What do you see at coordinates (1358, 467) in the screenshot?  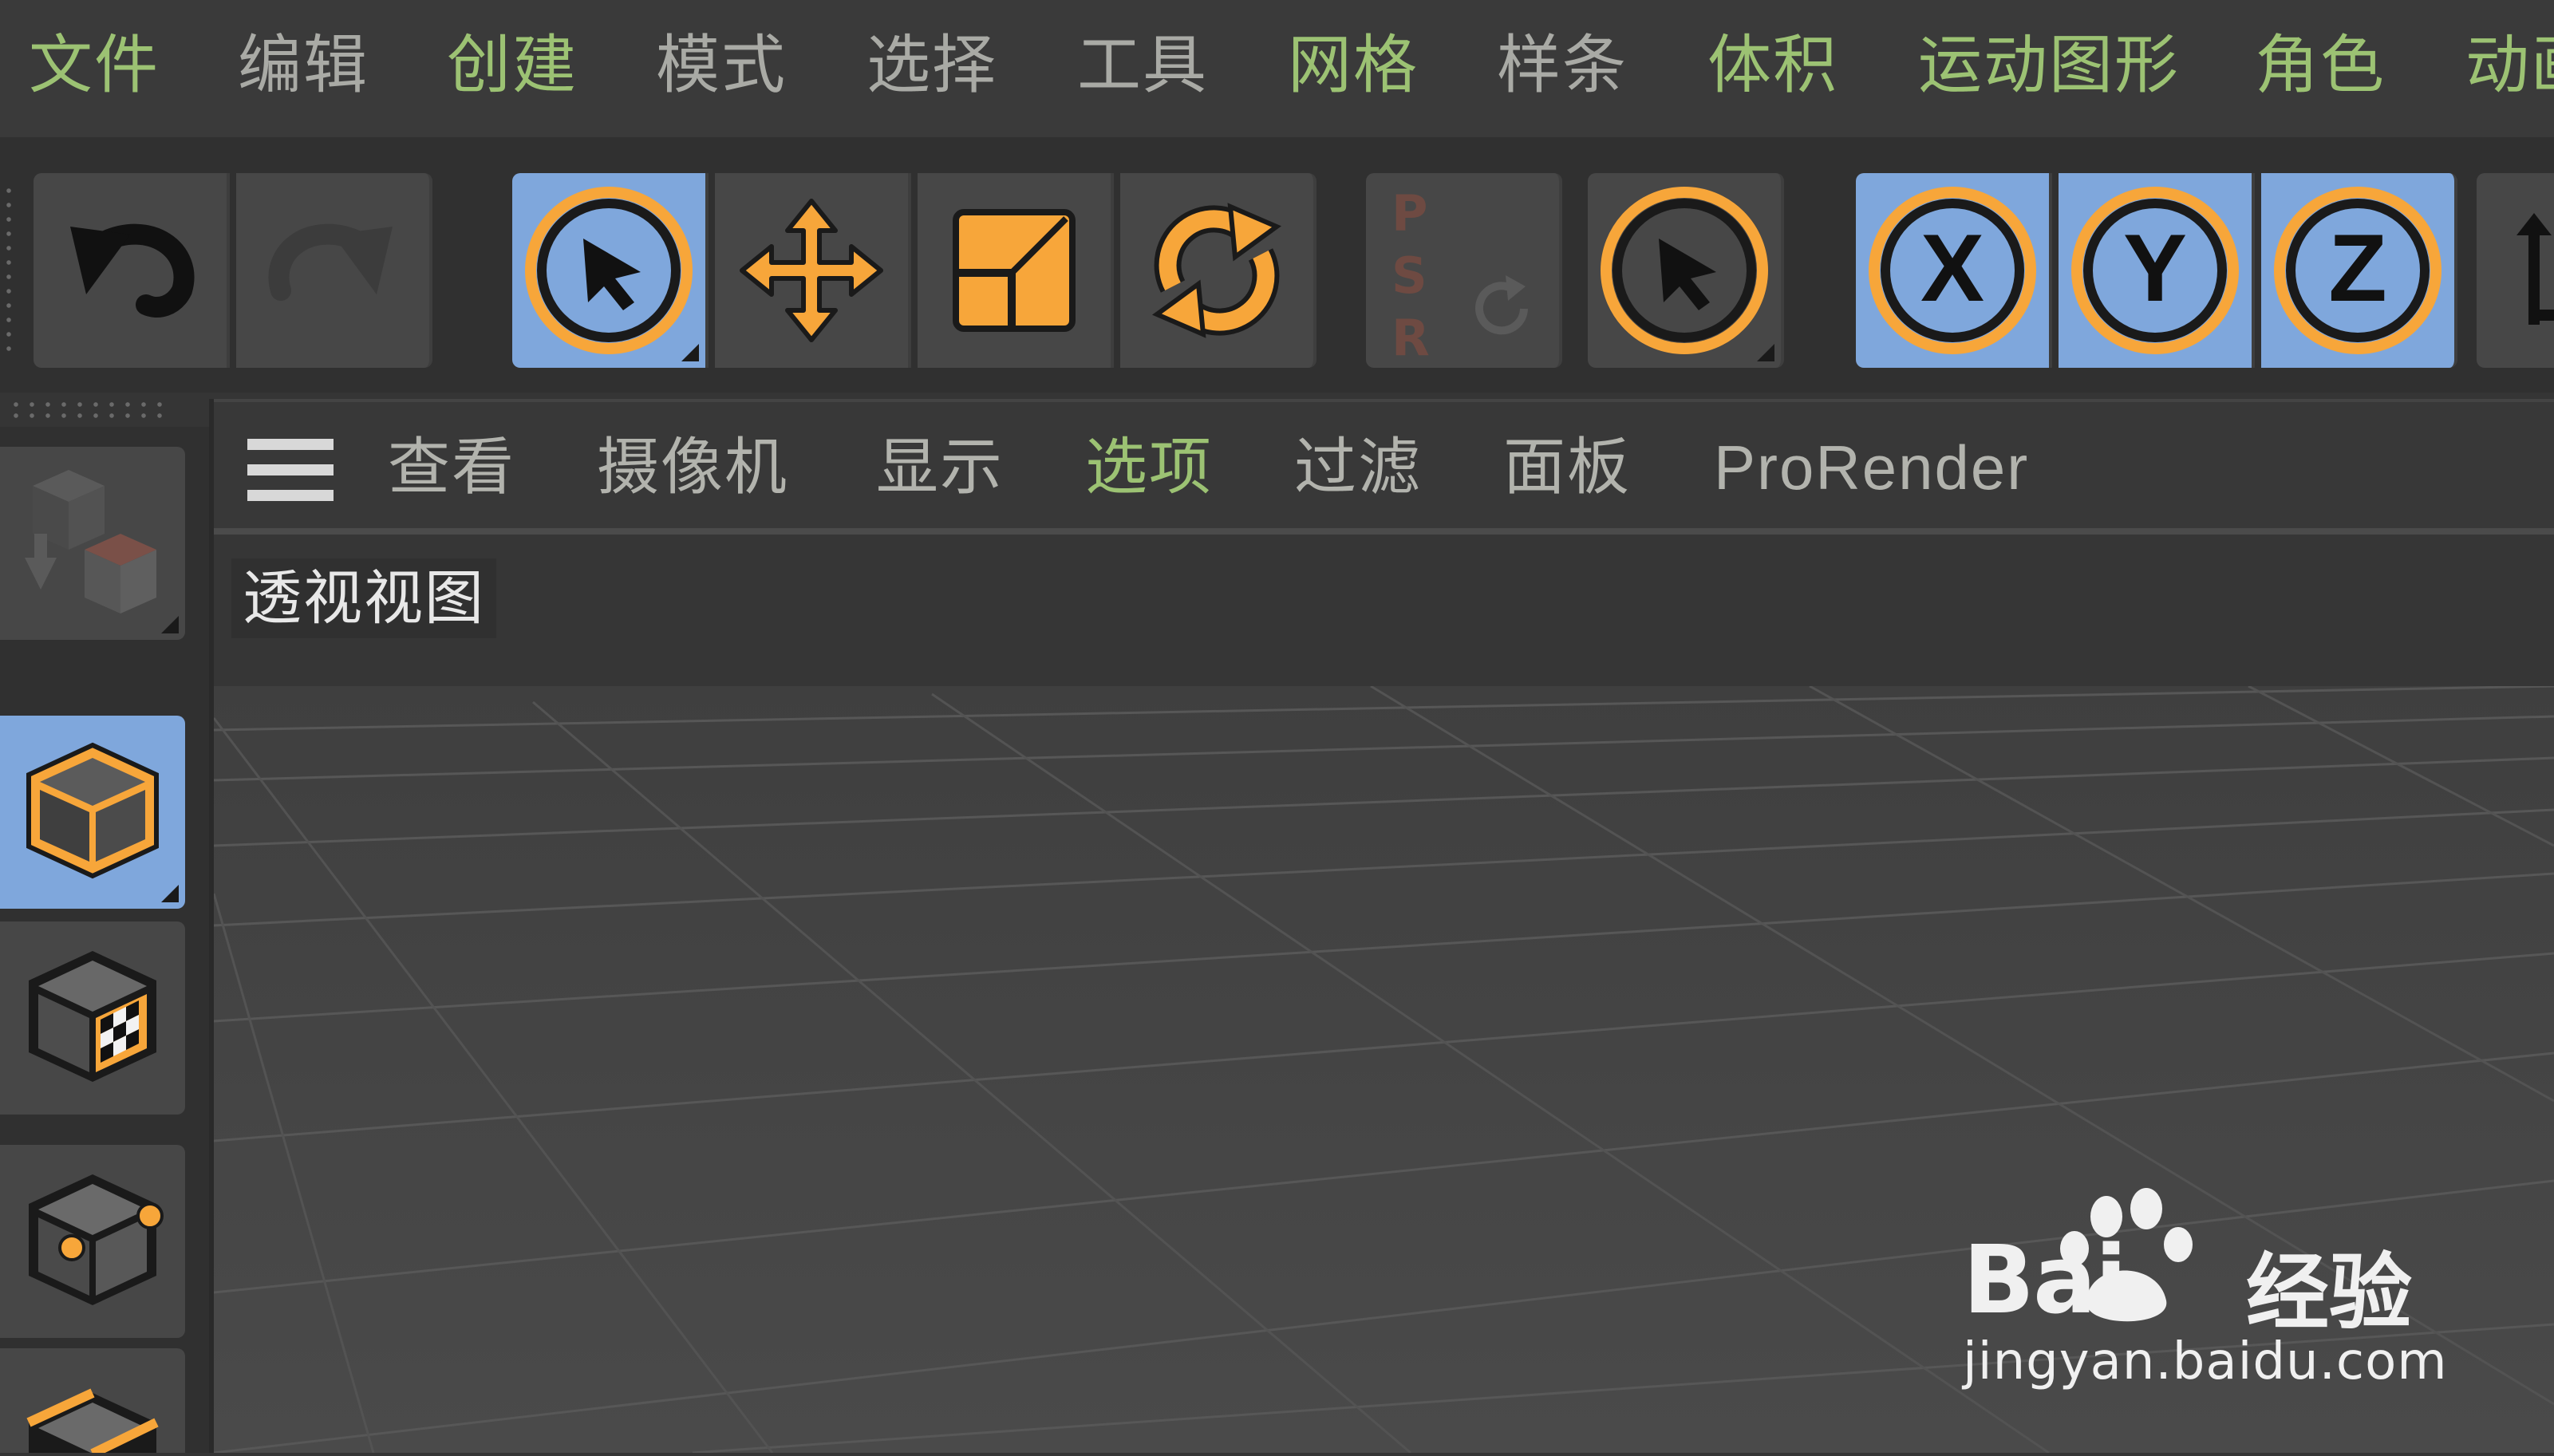 I see `viewport-menu-filter: 过滤` at bounding box center [1358, 467].